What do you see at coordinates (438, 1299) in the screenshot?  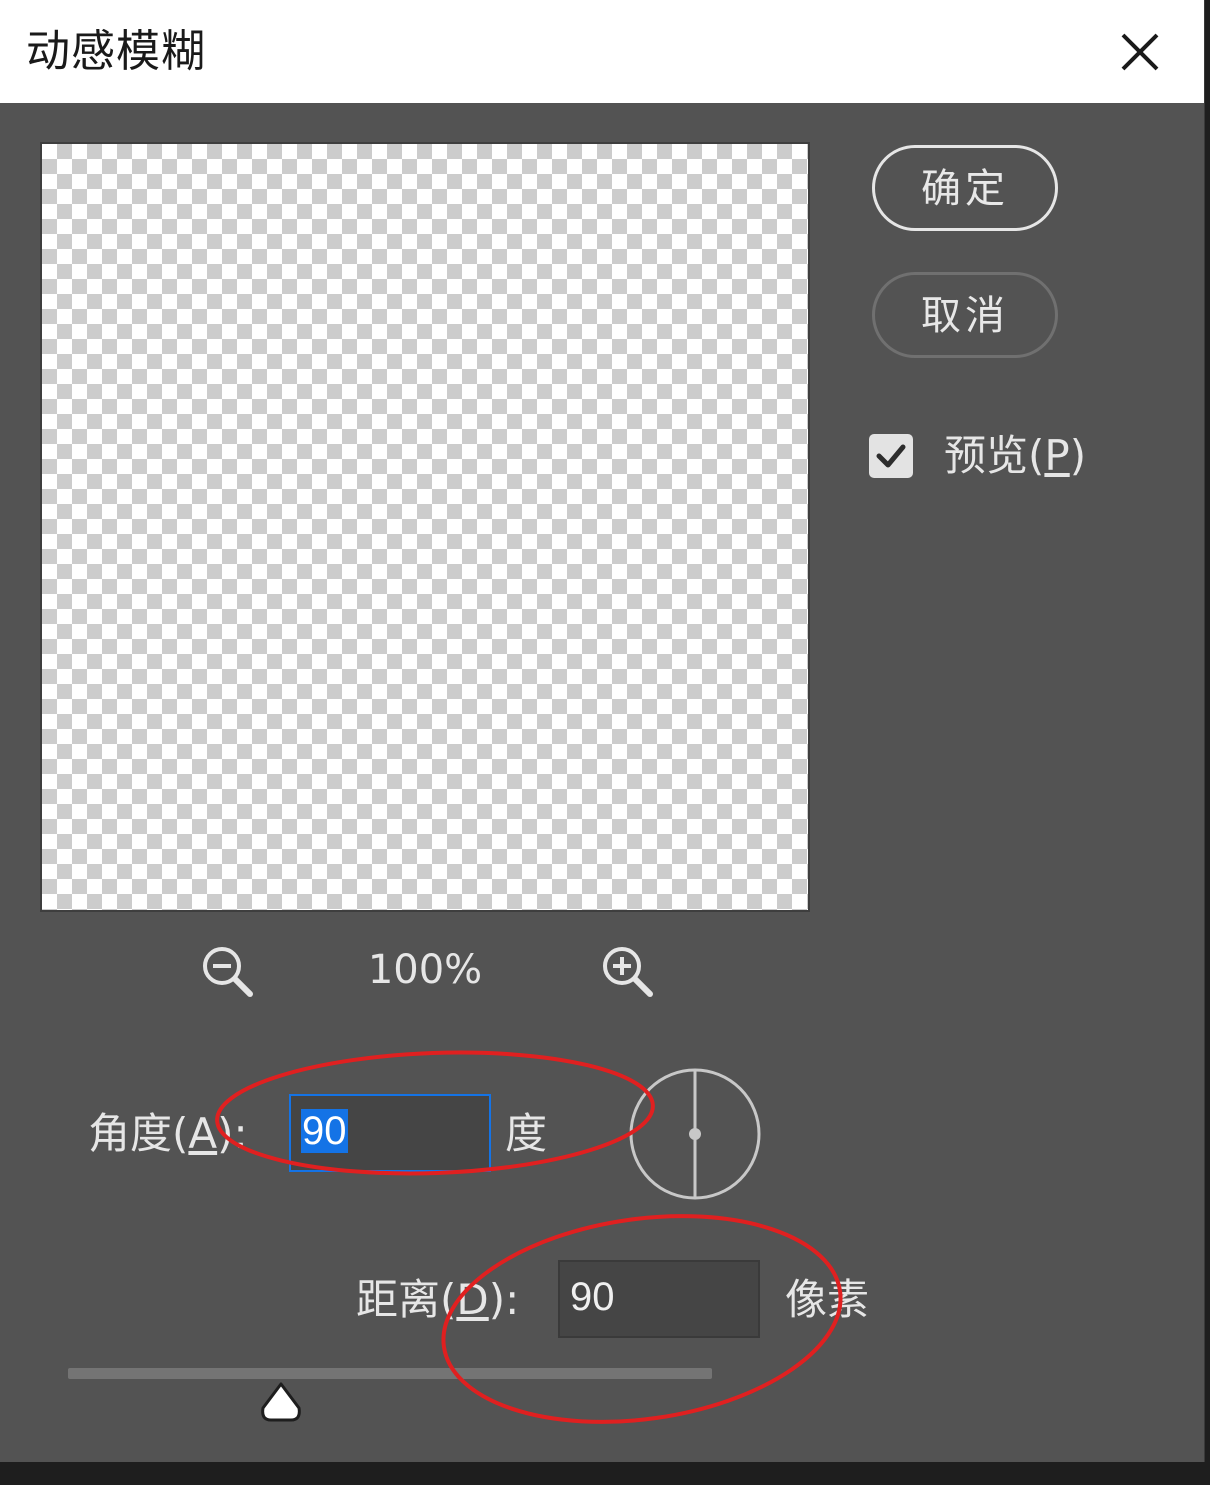 I see `distance-label: 距离(D):` at bounding box center [438, 1299].